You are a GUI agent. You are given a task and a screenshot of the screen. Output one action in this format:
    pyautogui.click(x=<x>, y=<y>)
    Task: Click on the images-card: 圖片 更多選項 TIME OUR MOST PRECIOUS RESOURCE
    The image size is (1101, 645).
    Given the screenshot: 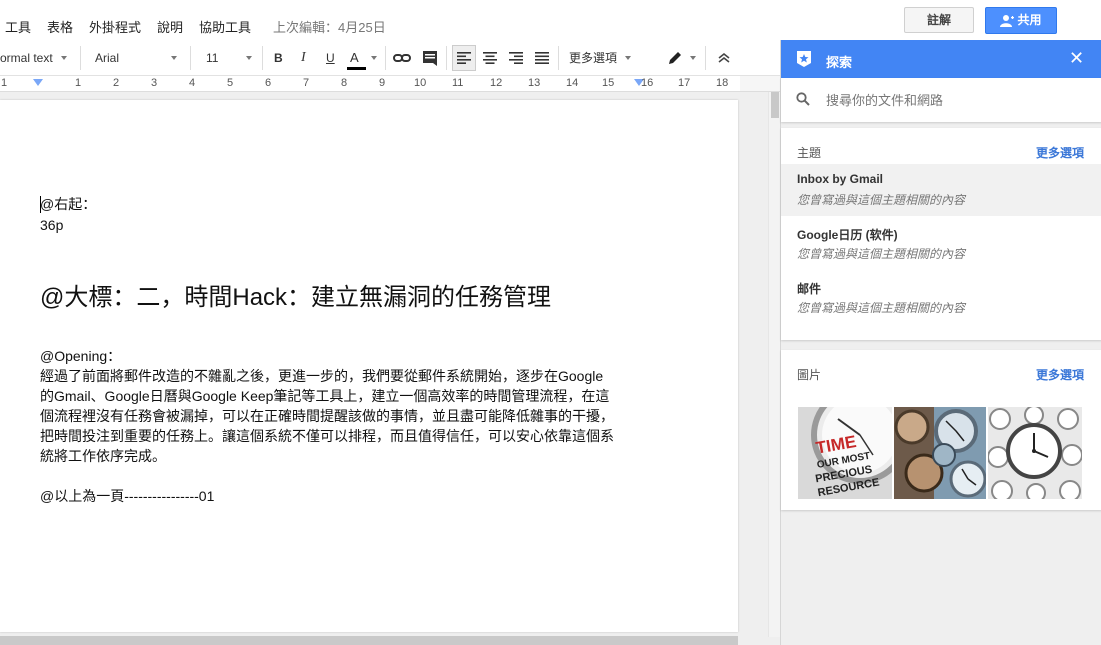 What is the action you would take?
    pyautogui.click(x=941, y=430)
    